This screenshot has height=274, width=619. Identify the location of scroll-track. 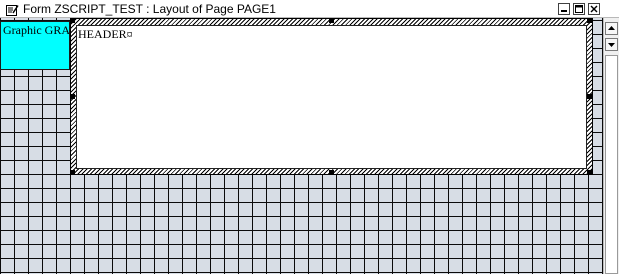
(611, 164).